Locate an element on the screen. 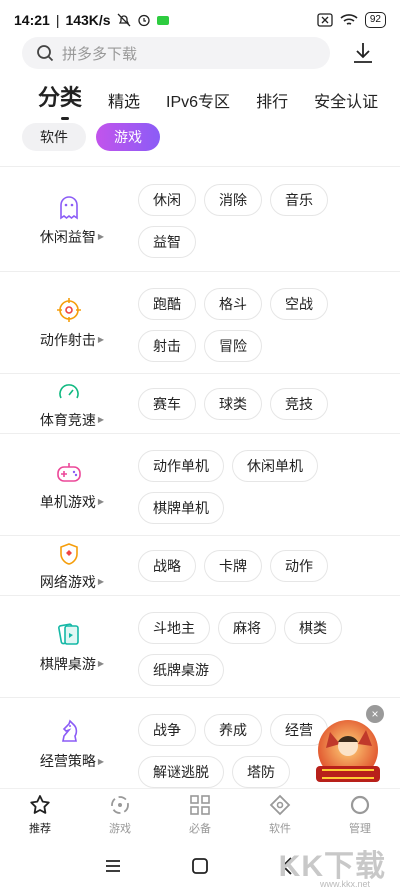 This screenshot has height=889, width=400. nav-games: 游戏 is located at coordinates (120, 814).